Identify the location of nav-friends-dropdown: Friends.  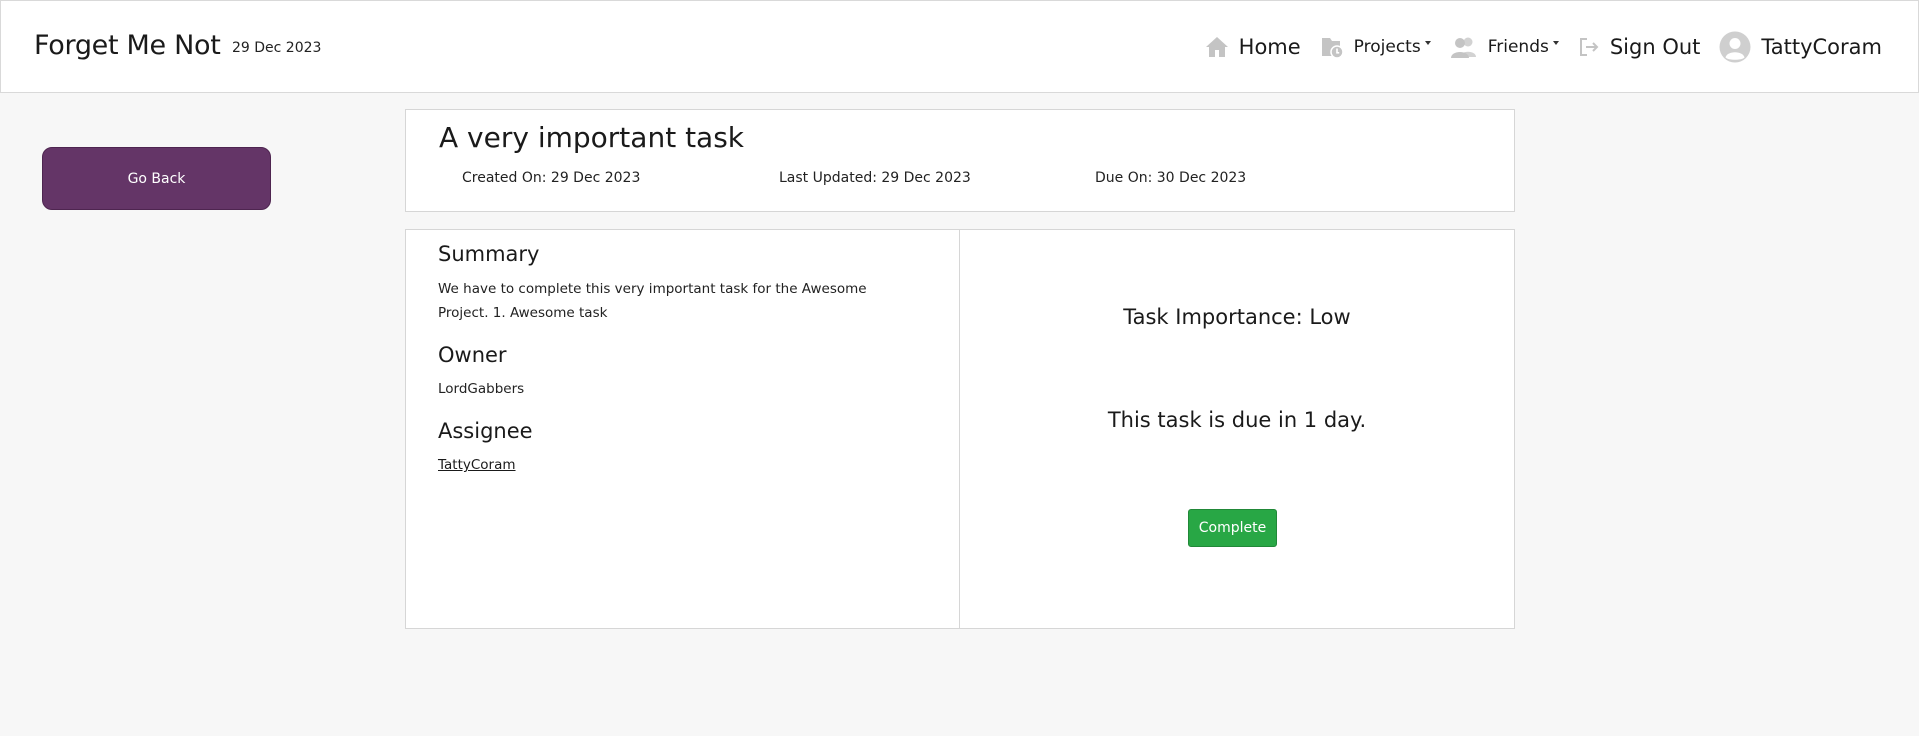
(1504, 47).